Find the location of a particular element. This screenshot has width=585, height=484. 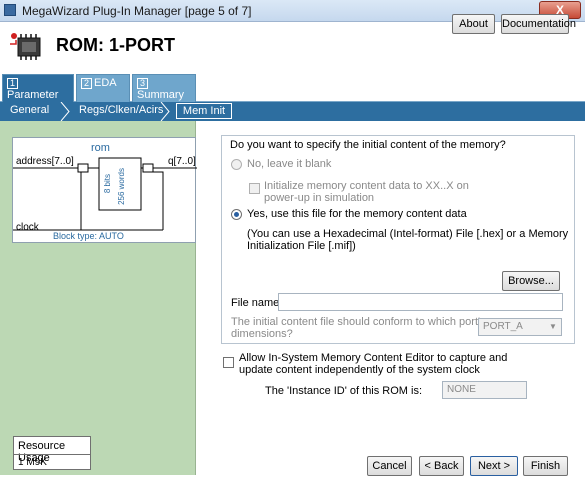

finish-button: Finish is located at coordinates (545, 466).